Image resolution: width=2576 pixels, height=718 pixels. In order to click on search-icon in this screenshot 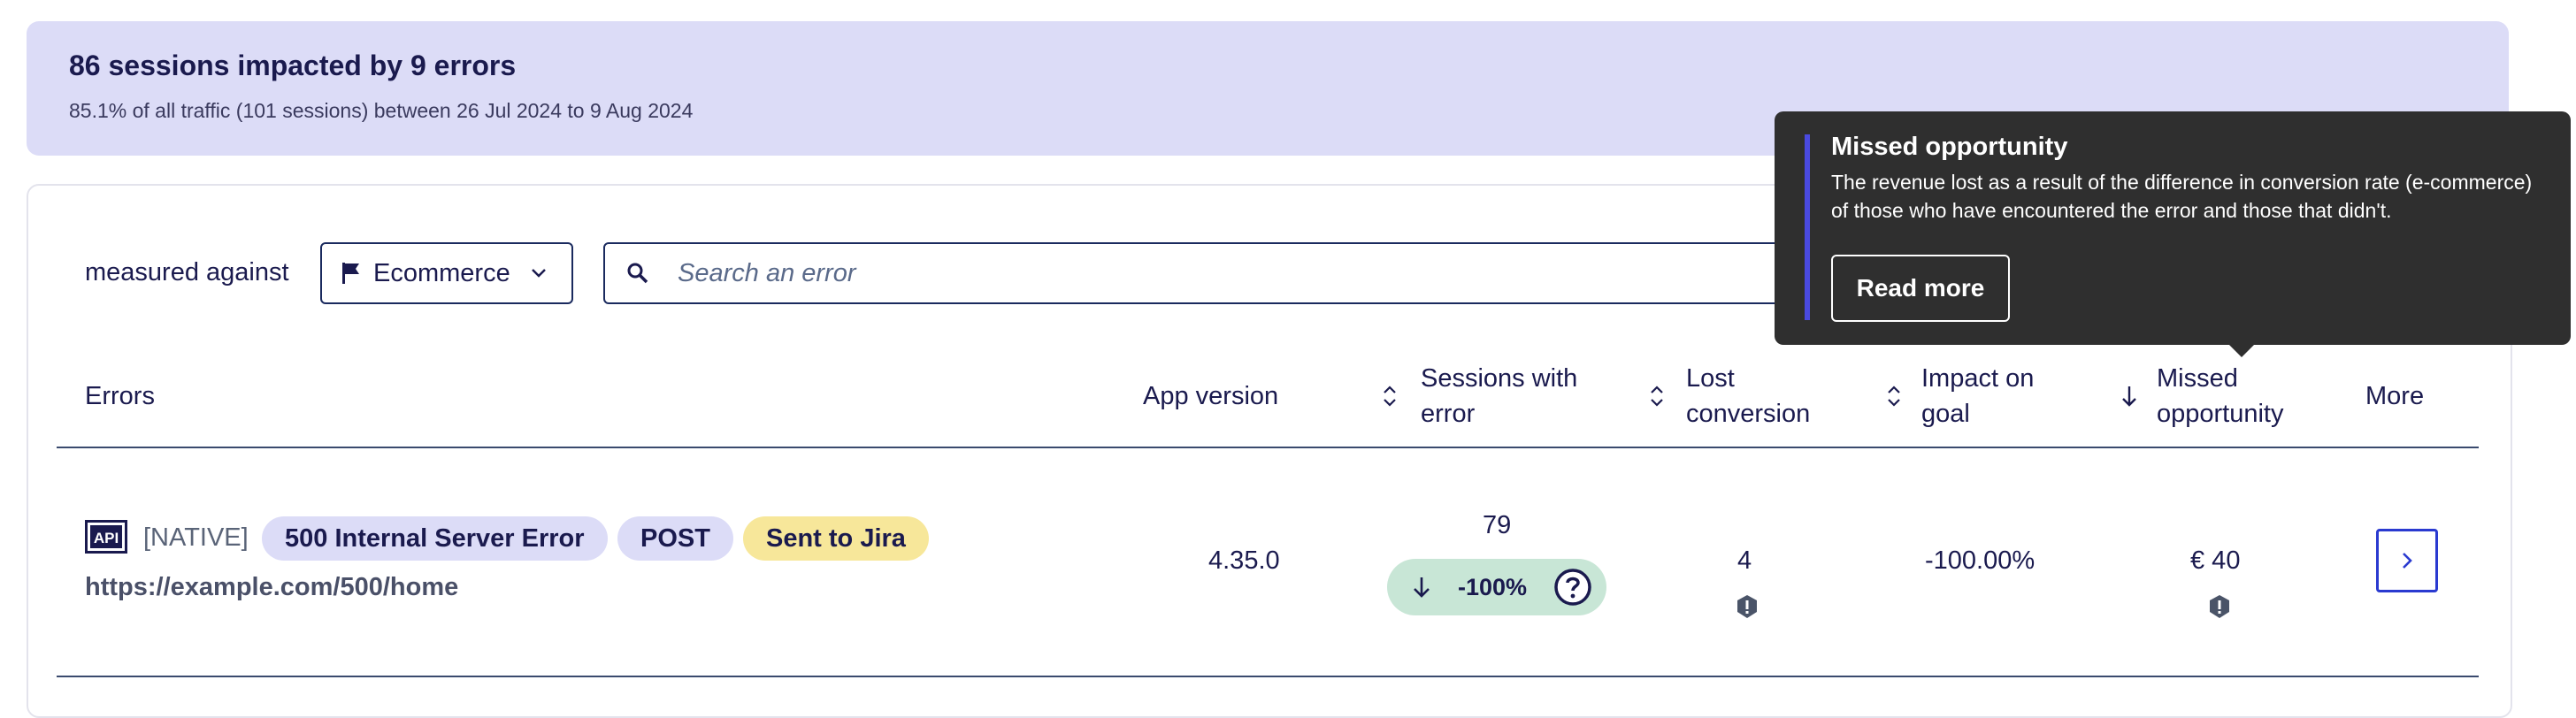, I will do `click(637, 273)`.